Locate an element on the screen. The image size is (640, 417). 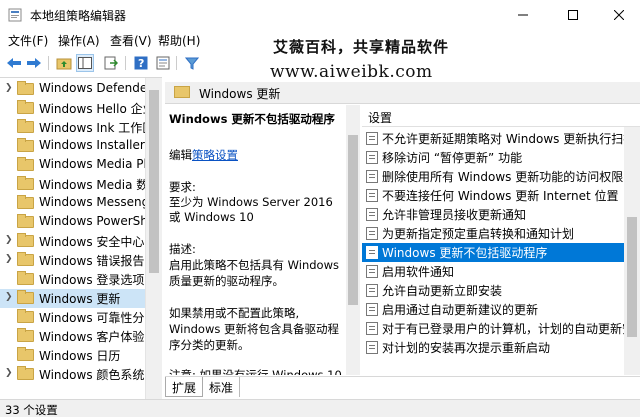
list-item: 允许自动更新立即安装 is located at coordinates (497, 290).